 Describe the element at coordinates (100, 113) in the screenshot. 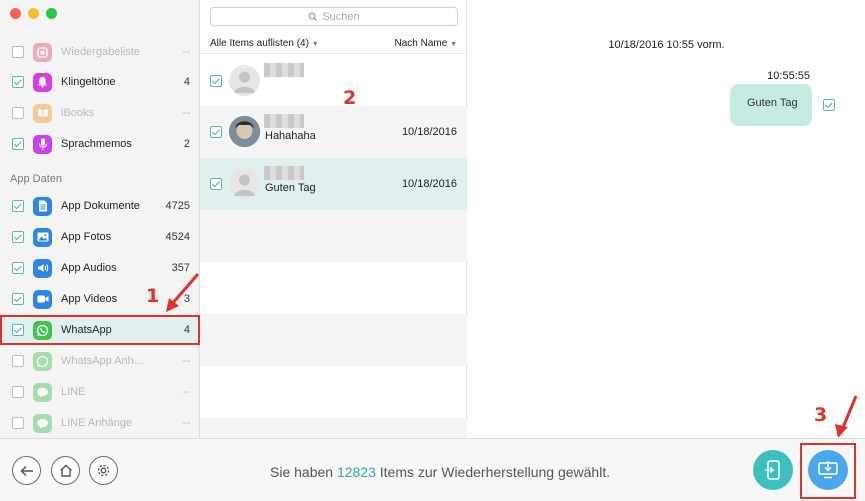

I see `sidebar-item-ibooks: iBooks --` at that location.